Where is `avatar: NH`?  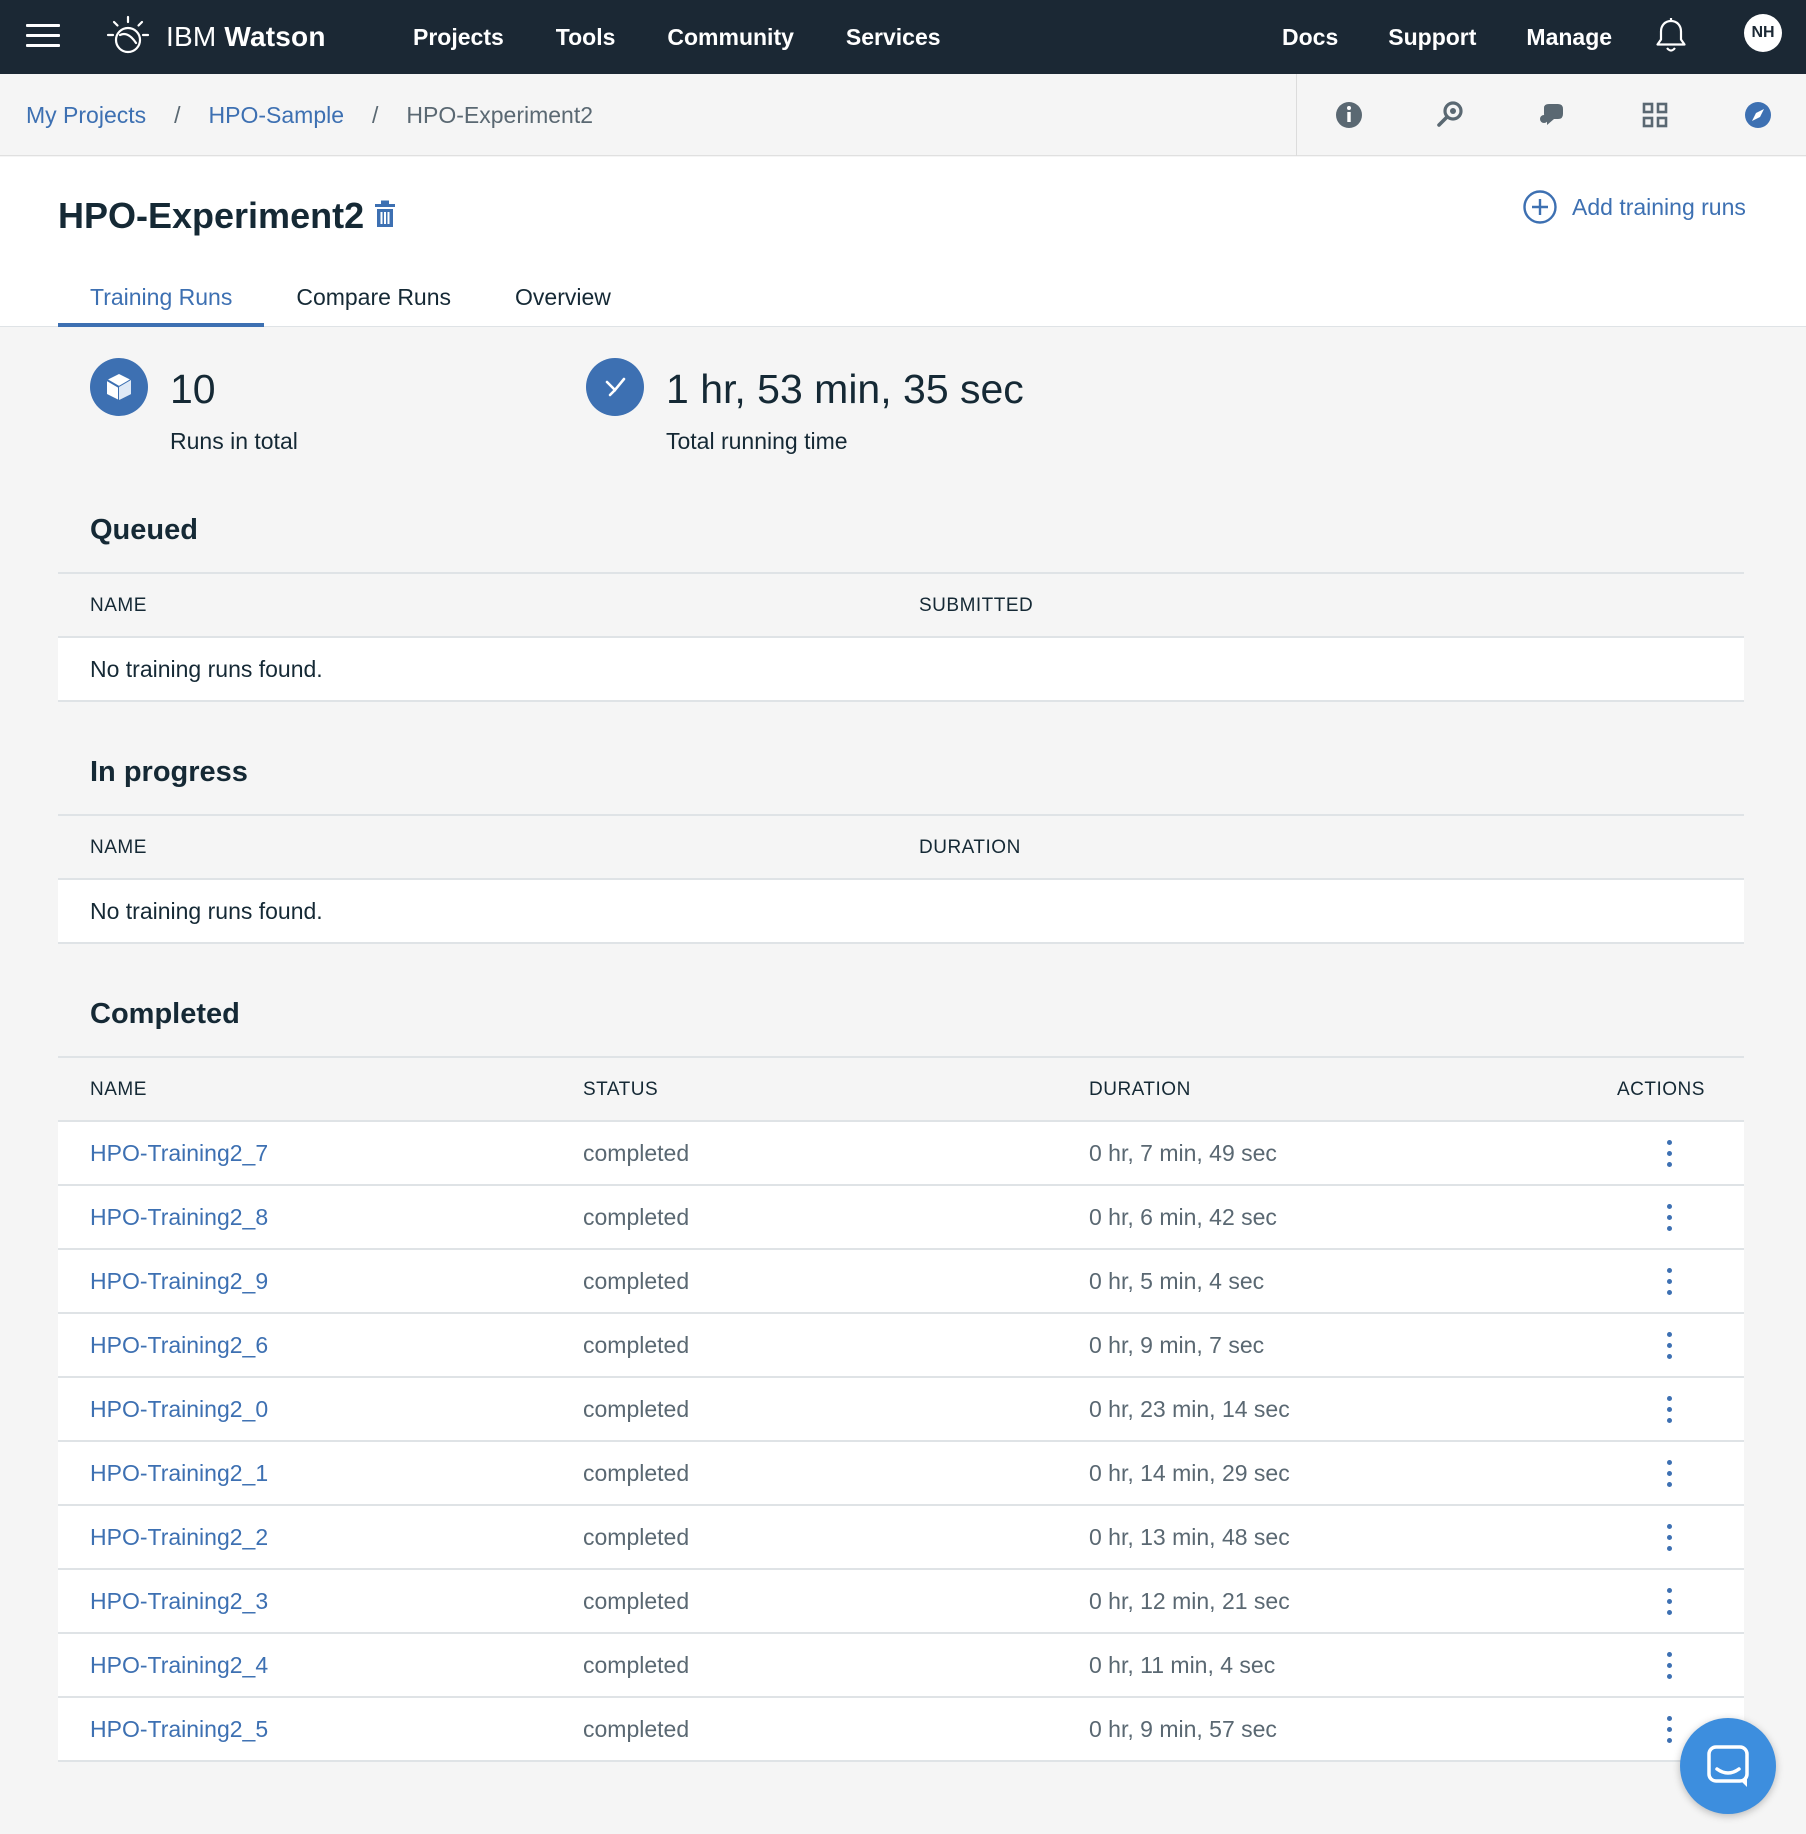 avatar: NH is located at coordinates (1763, 33).